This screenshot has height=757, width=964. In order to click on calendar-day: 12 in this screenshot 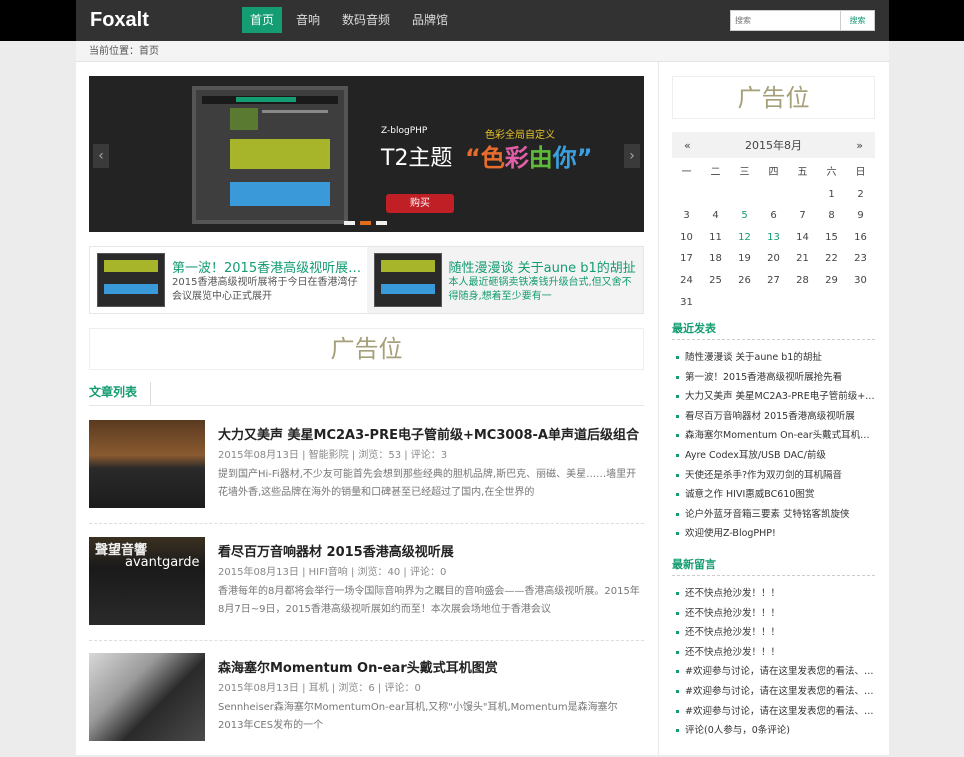, I will do `click(744, 238)`.